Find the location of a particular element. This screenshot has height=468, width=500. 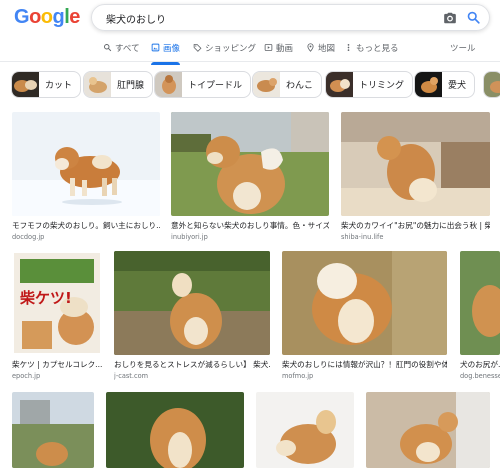

chip-anal-gland: 肛門腺 is located at coordinates (118, 84).